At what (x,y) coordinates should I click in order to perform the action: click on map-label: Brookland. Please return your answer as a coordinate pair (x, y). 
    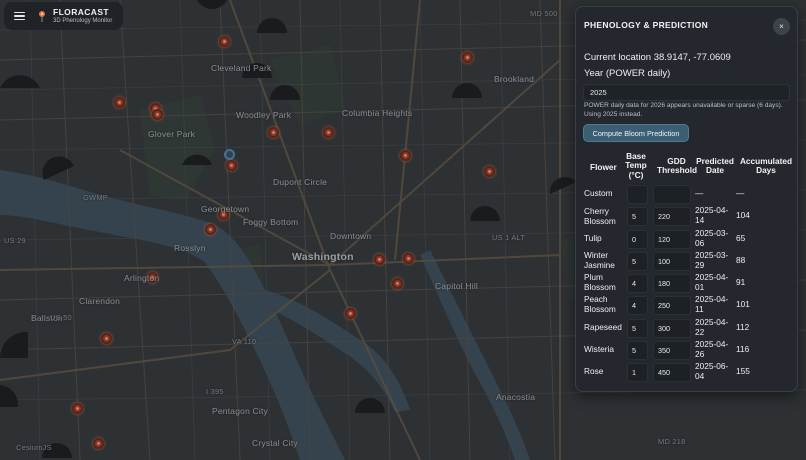
    Looking at the image, I should click on (514, 79).